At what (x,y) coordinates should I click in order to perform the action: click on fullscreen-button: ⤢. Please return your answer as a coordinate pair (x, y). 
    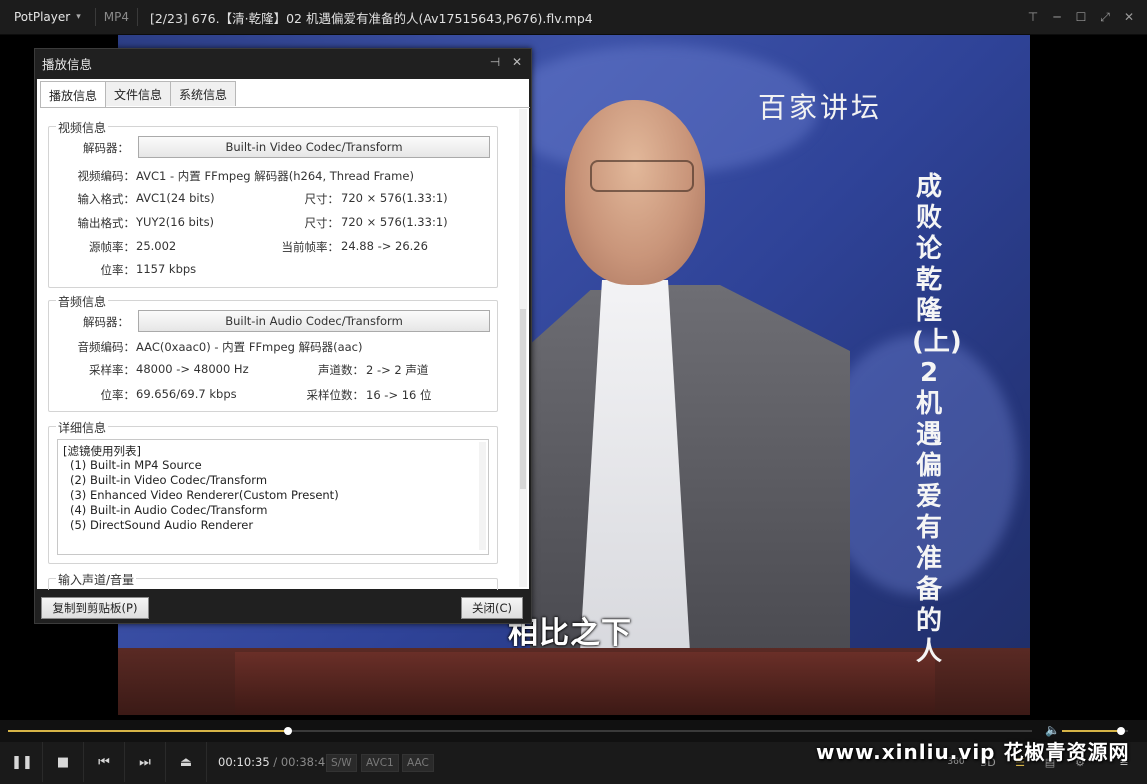
    Looking at the image, I should click on (1105, 17).